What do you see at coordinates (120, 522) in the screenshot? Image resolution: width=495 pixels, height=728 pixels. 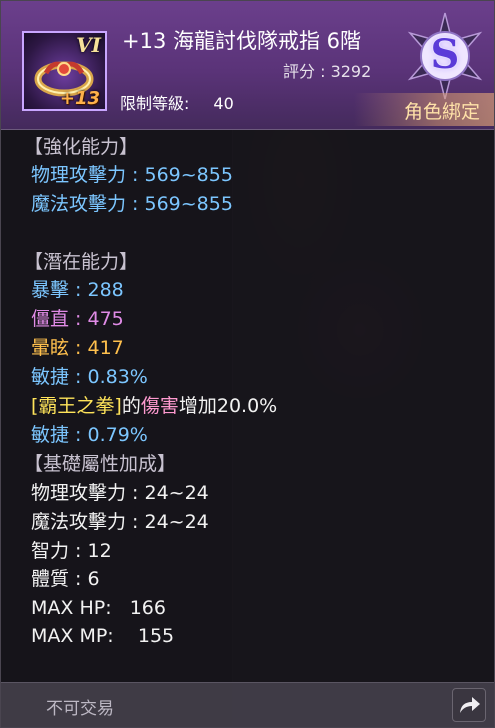 I see `base-stat-line: 魔法攻擊力 : 24~24` at bounding box center [120, 522].